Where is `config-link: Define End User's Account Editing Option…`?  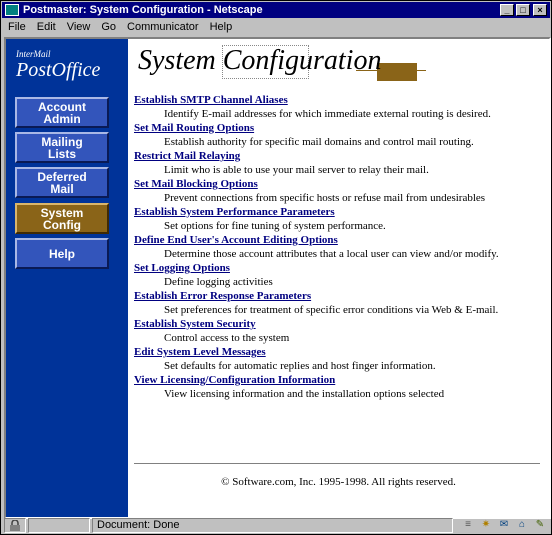
config-link: Define End User's Account Editing Option… is located at coordinates (339, 240).